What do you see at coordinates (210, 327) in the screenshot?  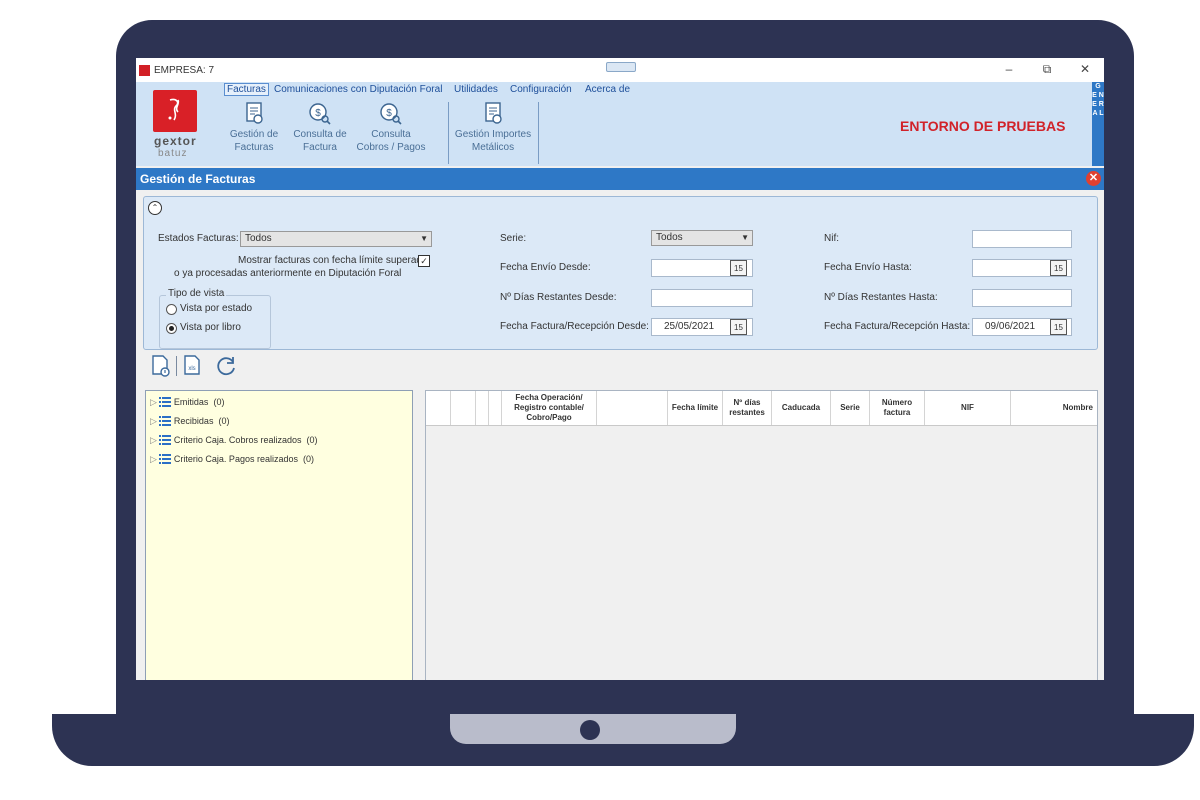 I see `vista-libro-label: Vista por libro` at bounding box center [210, 327].